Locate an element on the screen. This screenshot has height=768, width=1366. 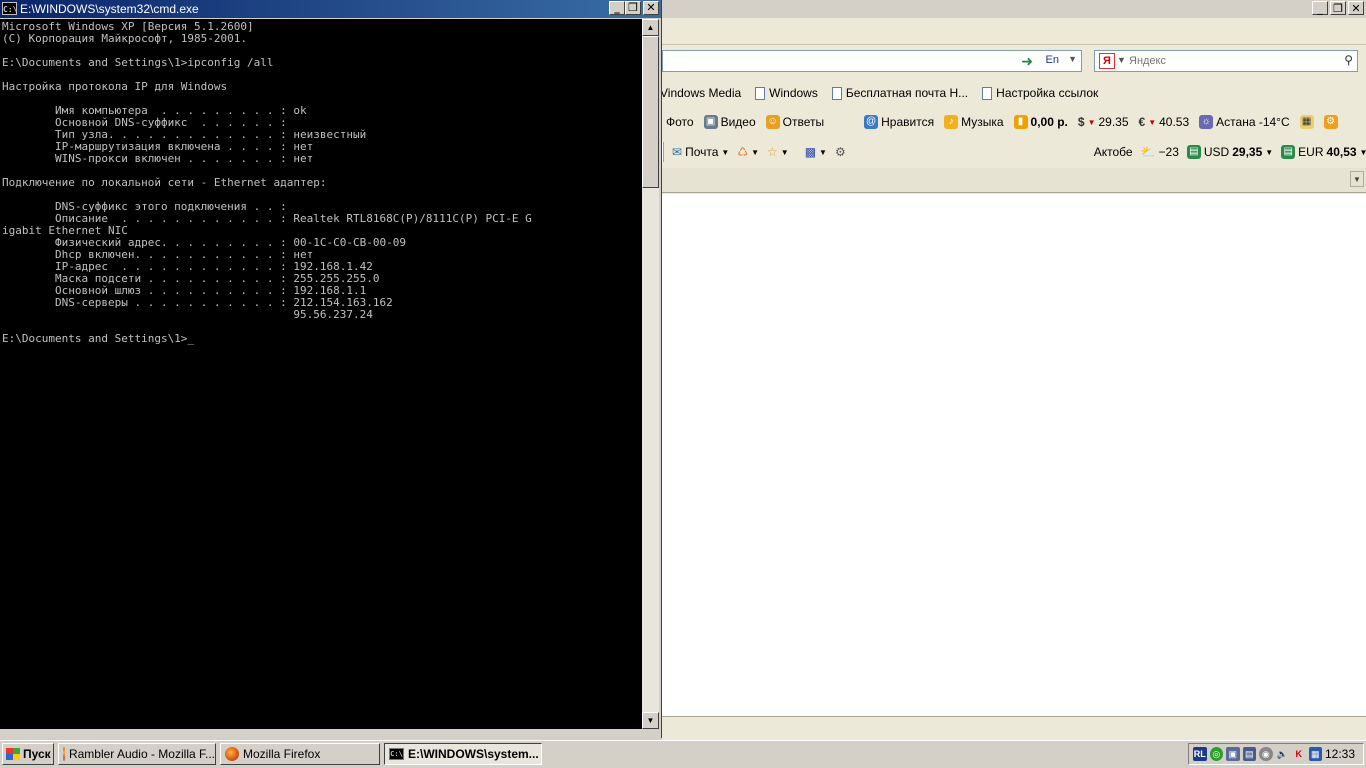
cloud-sun-icon: ⛅ is located at coordinates (1148, 152).